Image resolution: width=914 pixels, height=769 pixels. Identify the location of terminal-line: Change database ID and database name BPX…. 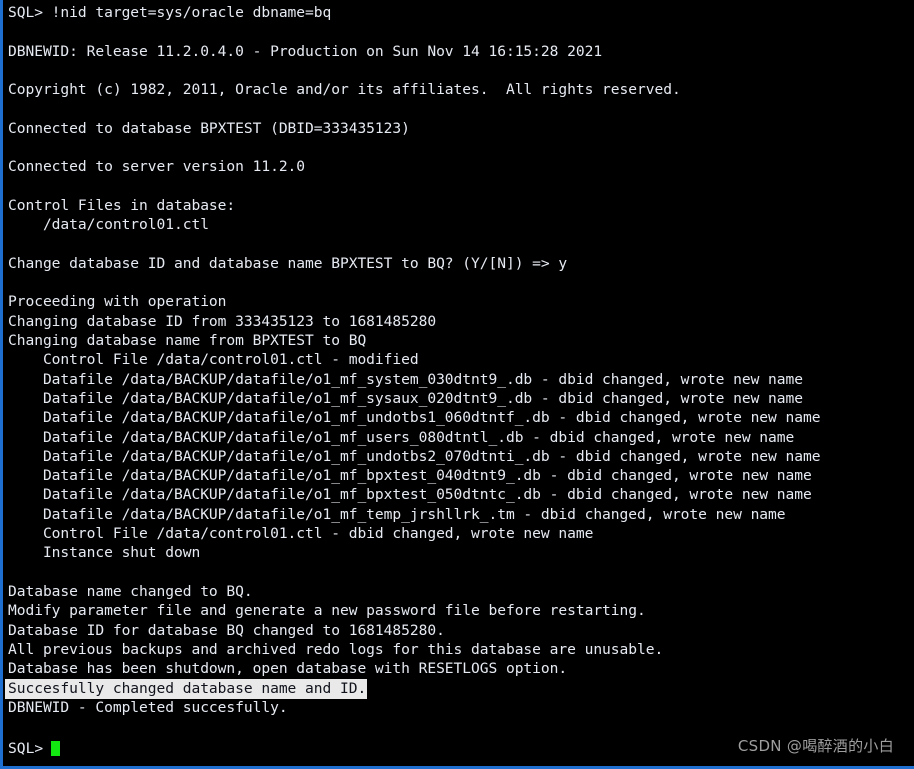
(288, 263).